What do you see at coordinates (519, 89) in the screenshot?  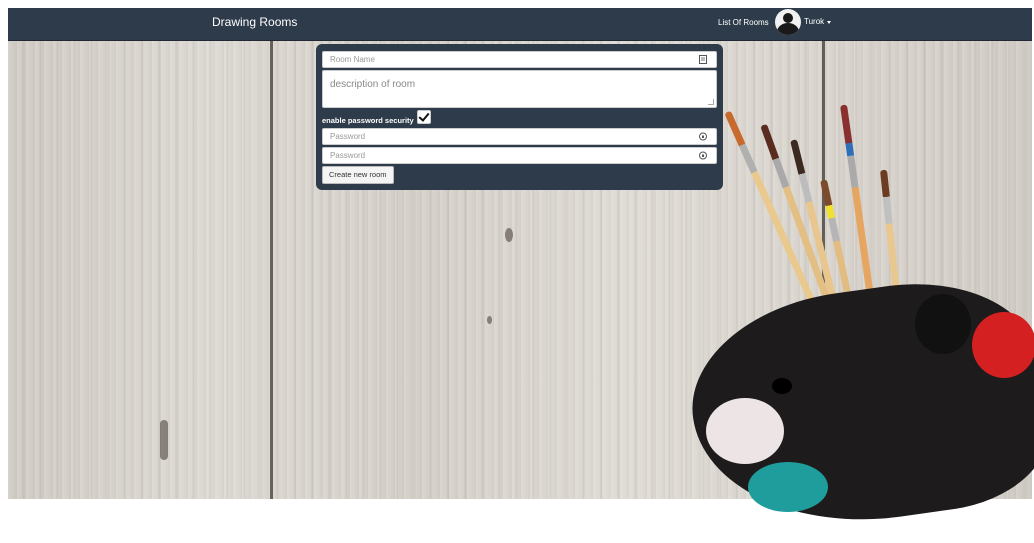 I see `room-description-textarea: description of room` at bounding box center [519, 89].